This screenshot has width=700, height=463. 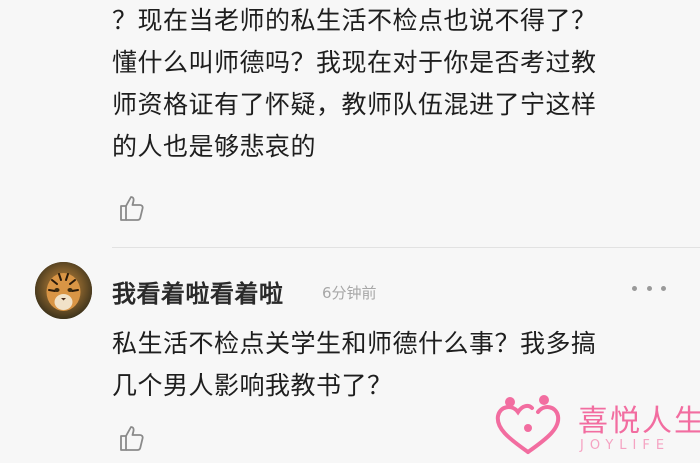 I want to click on comment-timestamp: 6分钟前, so click(x=349, y=293).